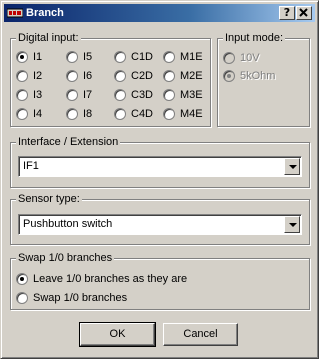 The width and height of the screenshot is (320, 359). What do you see at coordinates (200, 334) in the screenshot?
I see `cancel-button: Cancel` at bounding box center [200, 334].